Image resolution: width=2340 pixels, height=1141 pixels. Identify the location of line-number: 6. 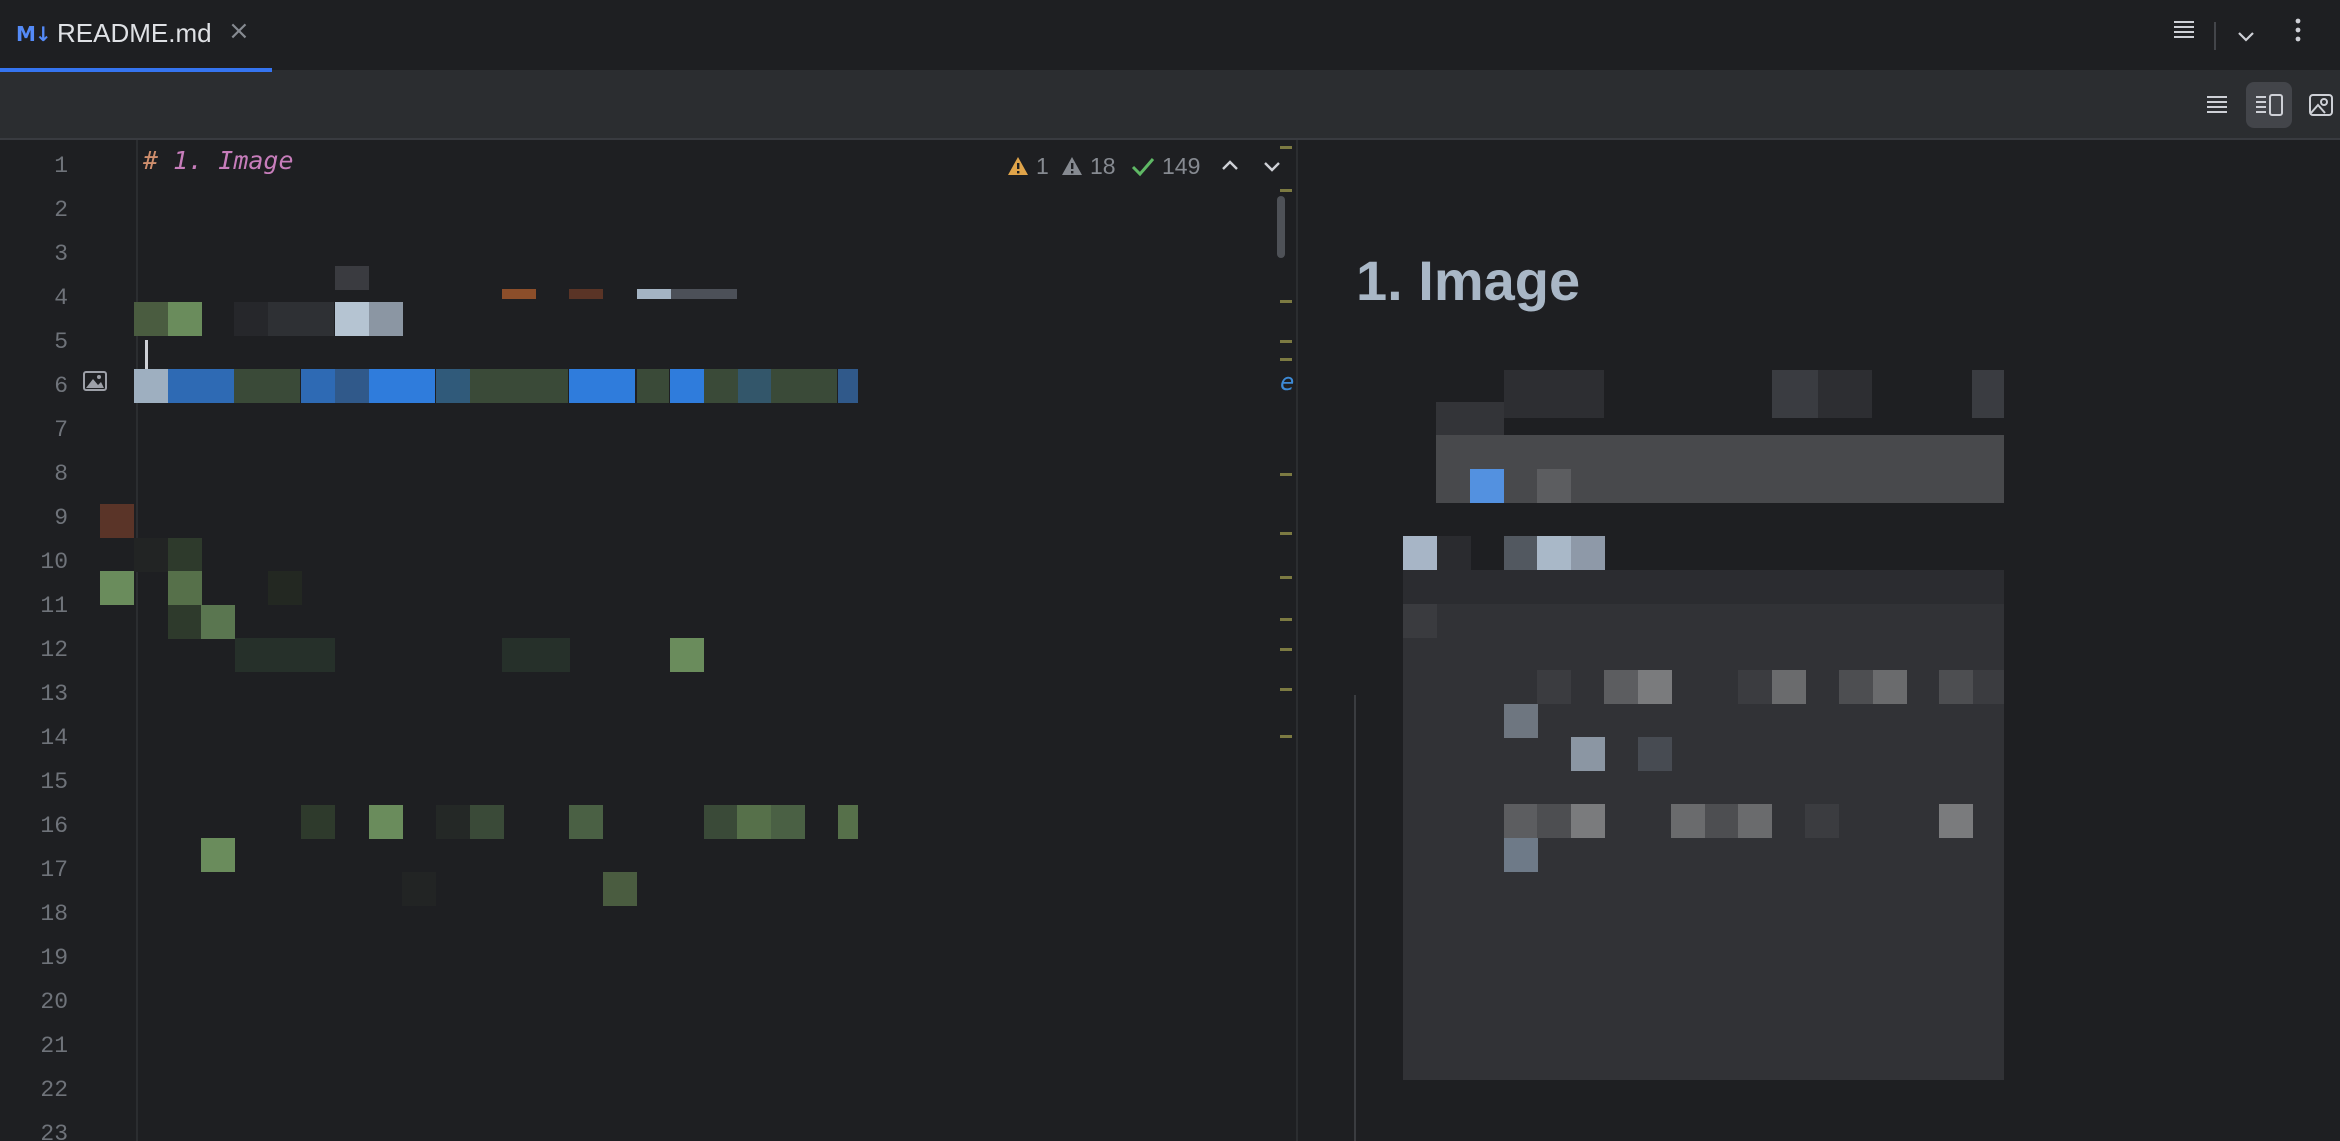
(61, 386).